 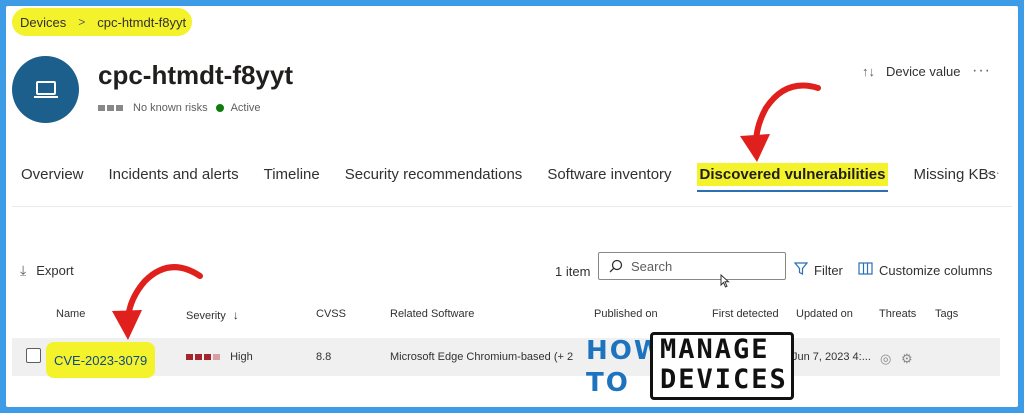 I want to click on cvss-cell: 8.8, so click(x=324, y=357).